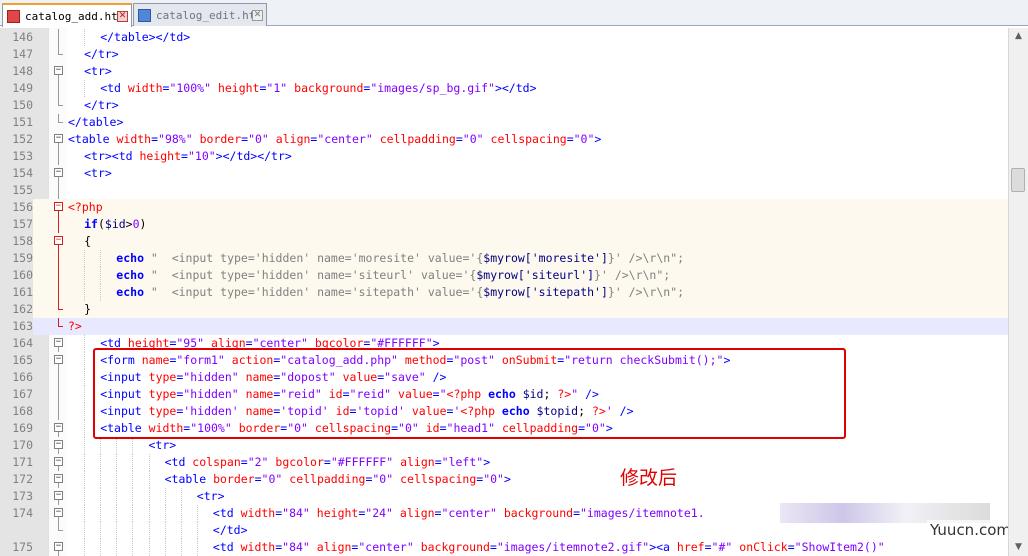 The width and height of the screenshot is (1028, 556). Describe the element at coordinates (95, 122) in the screenshot. I see `code-text: </table>` at that location.